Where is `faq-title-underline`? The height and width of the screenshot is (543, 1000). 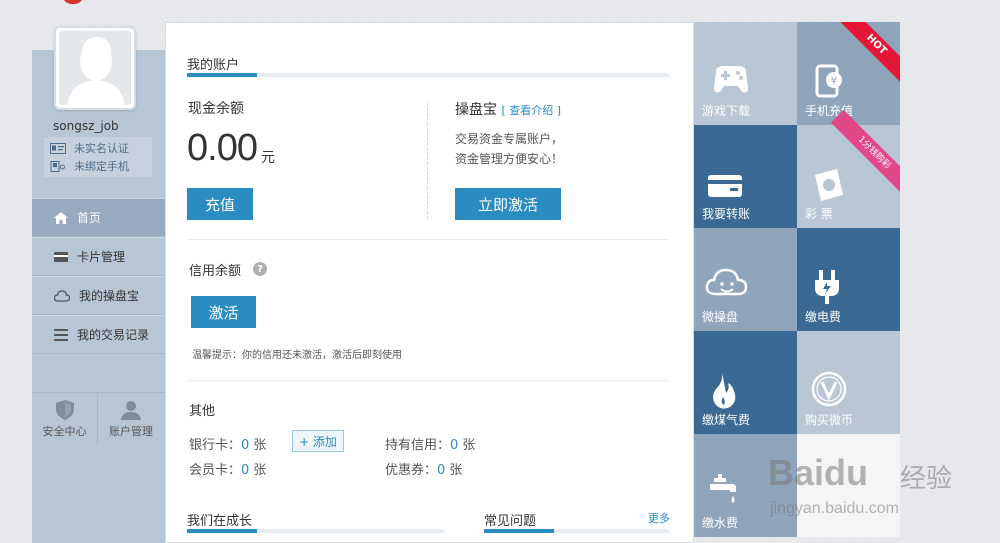 faq-title-underline is located at coordinates (576, 531).